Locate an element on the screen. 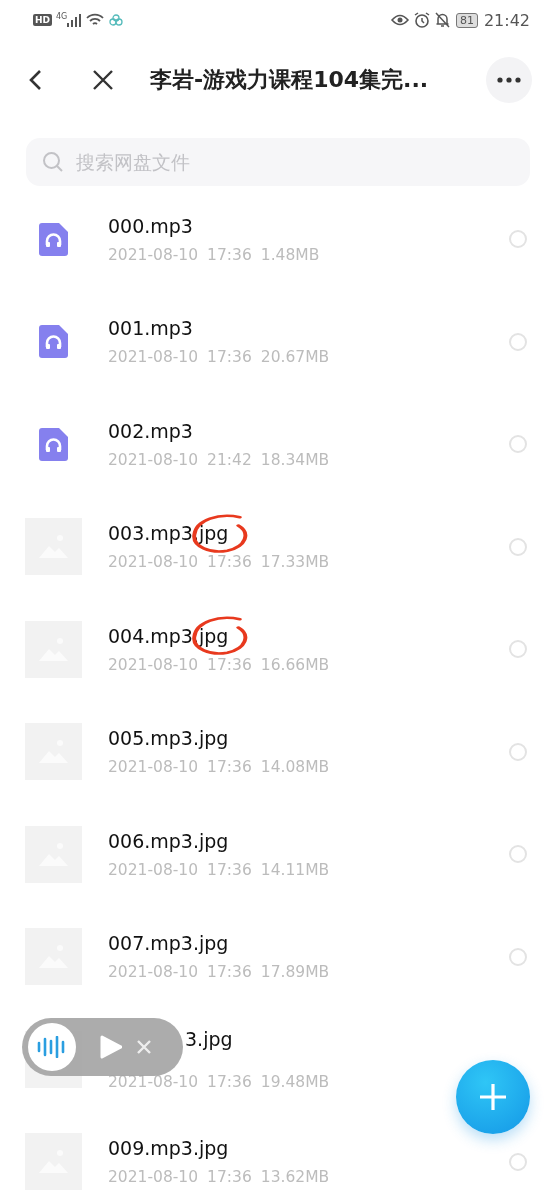 This screenshot has height=1200, width=554. file-name: 007.mp3.jpg is located at coordinates (168, 943).